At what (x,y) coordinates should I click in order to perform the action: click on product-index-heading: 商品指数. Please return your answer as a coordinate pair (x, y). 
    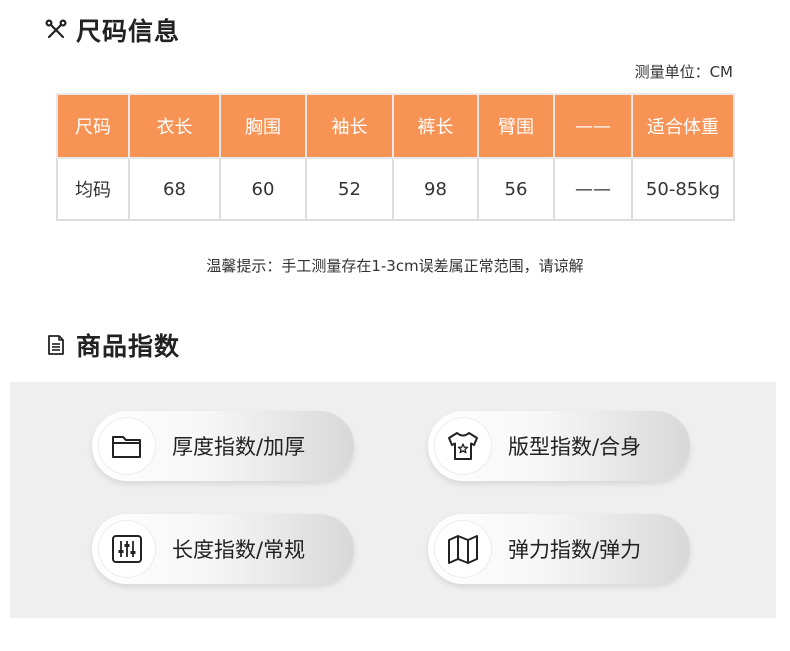
    Looking at the image, I should click on (112, 345).